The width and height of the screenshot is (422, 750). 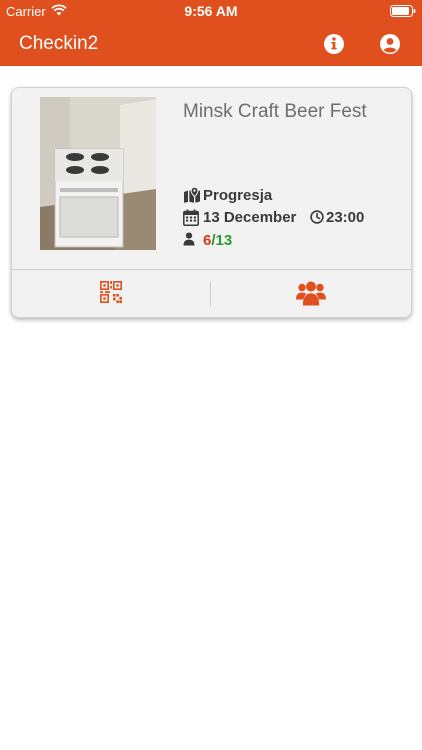 I want to click on status-time: 9:56 AM, so click(x=211, y=11).